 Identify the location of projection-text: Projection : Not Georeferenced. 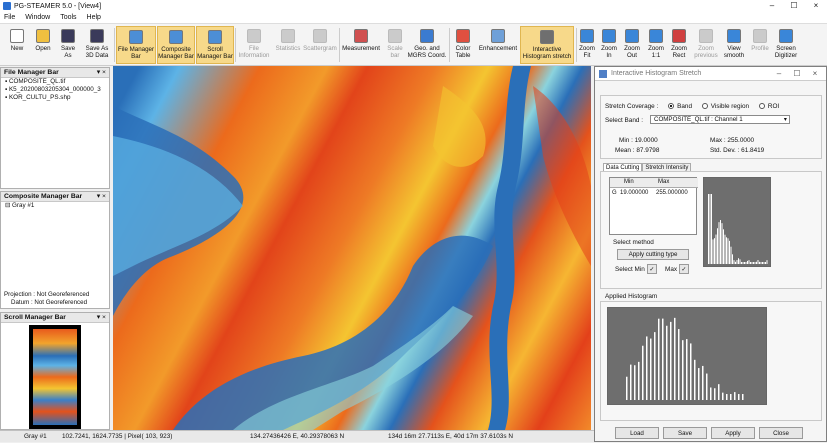
(47, 294).